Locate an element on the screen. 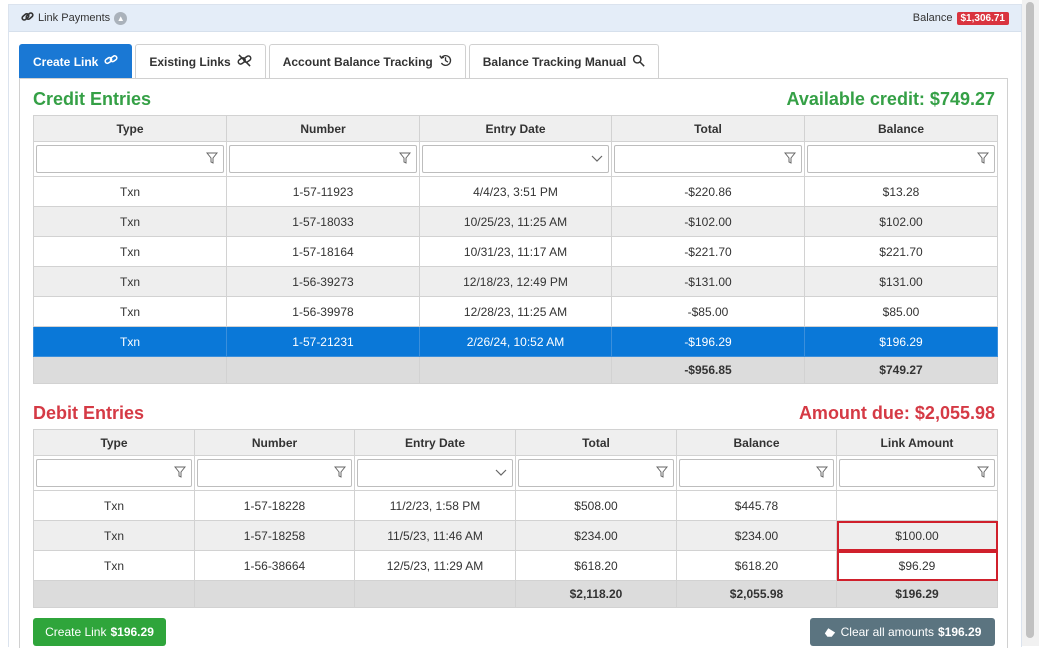 This screenshot has height=648, width=1039. tab-create-link: Create Link is located at coordinates (76, 61).